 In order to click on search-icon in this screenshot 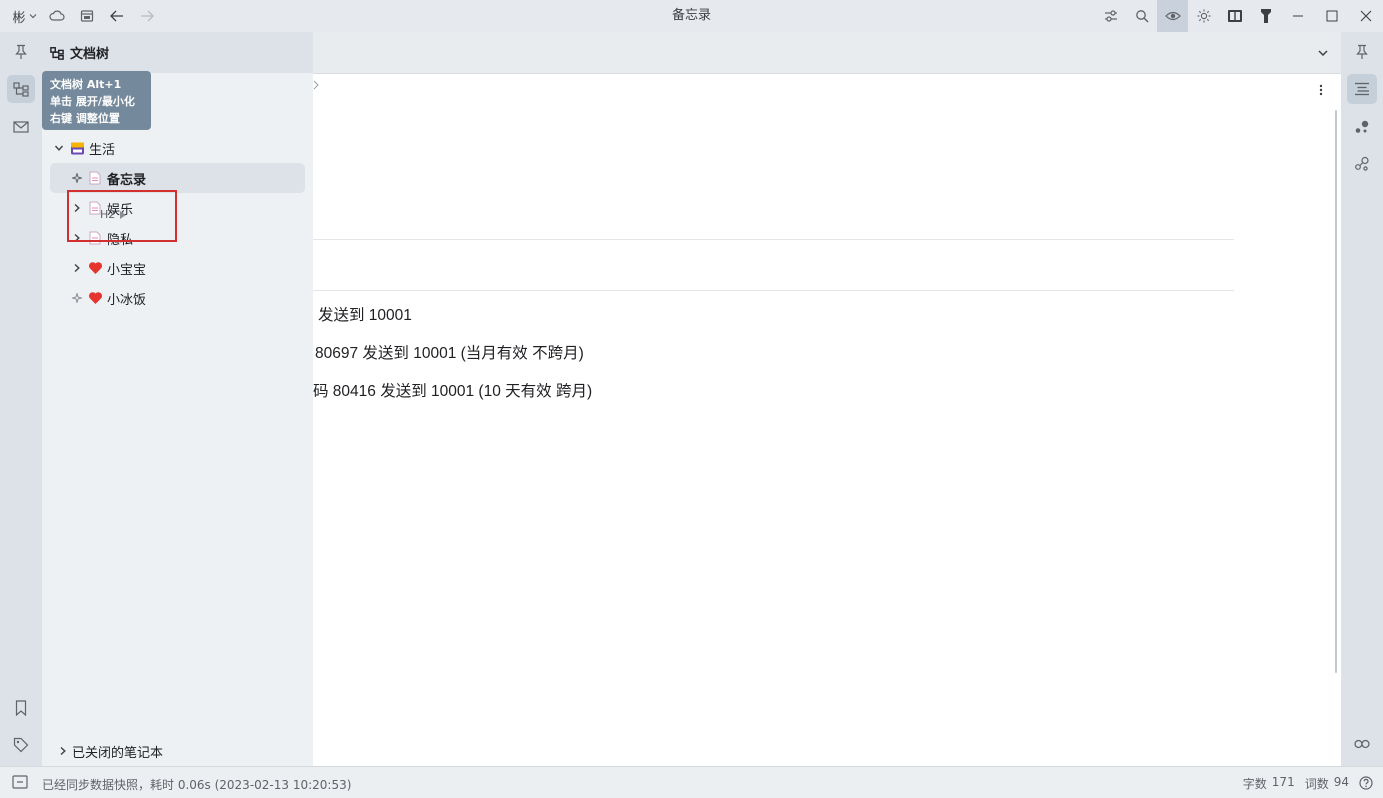, I will do `click(1141, 16)`.